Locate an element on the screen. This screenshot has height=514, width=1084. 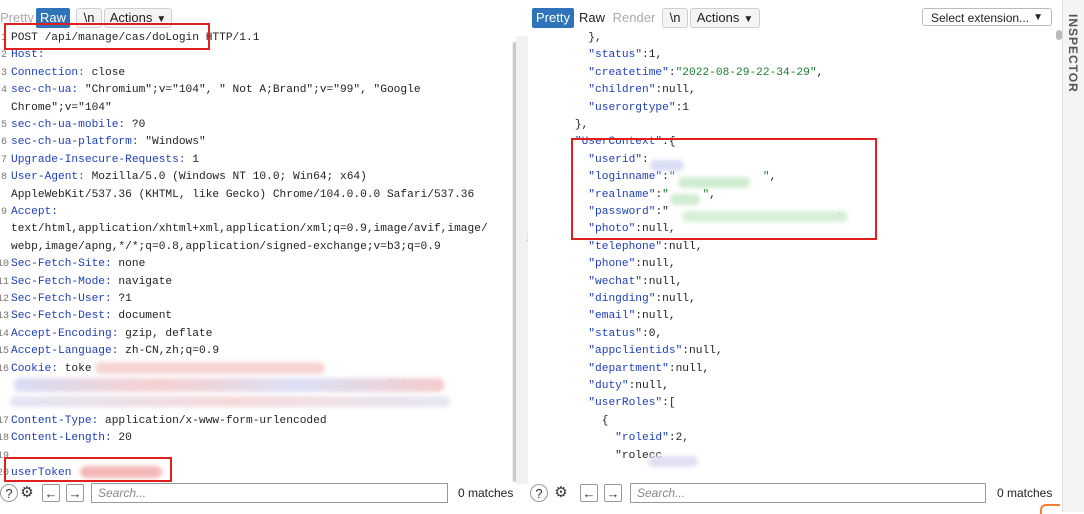
json-text: "telephone":null, is located at coordinates (645, 246).